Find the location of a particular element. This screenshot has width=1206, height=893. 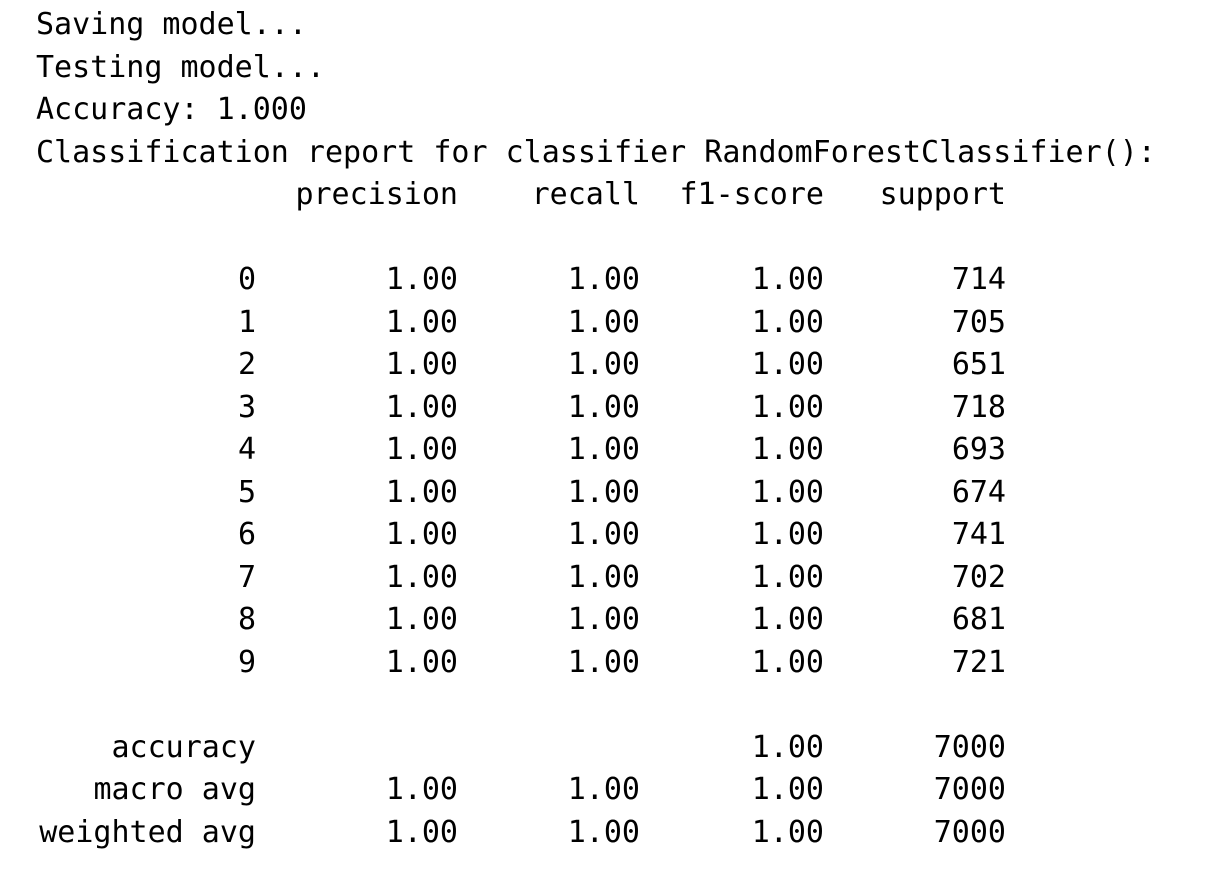

row-label: 3 is located at coordinates (246, 407).